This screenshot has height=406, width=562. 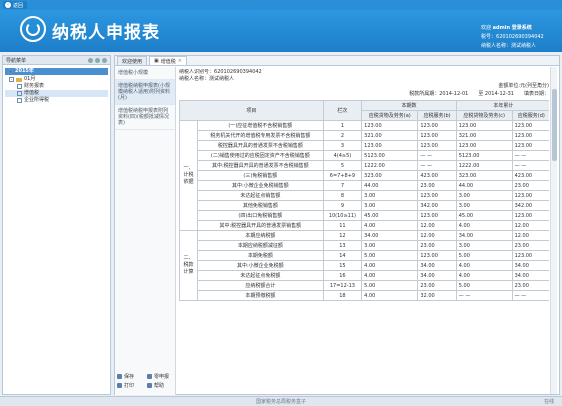 I want to click on collapse-icon, so click(x=104, y=60).